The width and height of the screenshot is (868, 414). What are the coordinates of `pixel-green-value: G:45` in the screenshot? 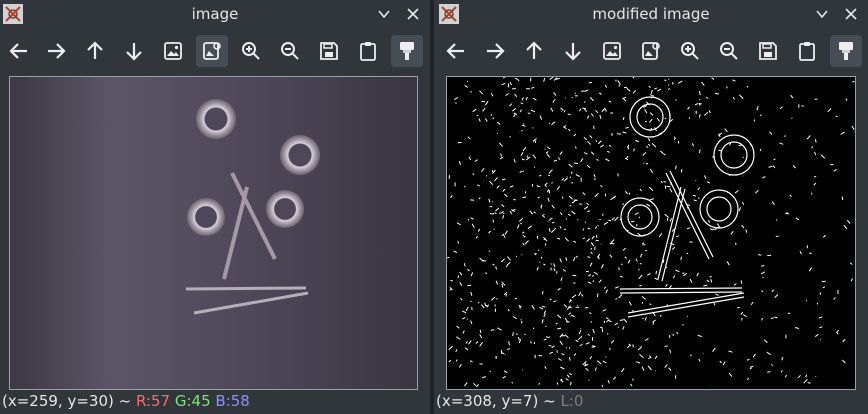 It's located at (192, 401).